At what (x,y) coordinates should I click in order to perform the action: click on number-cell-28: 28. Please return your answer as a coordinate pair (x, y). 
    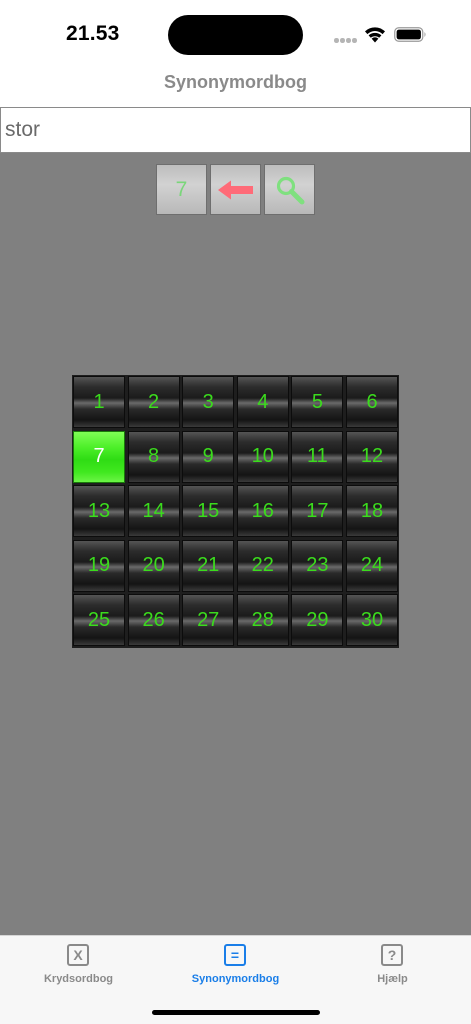
    Looking at the image, I should click on (262, 620).